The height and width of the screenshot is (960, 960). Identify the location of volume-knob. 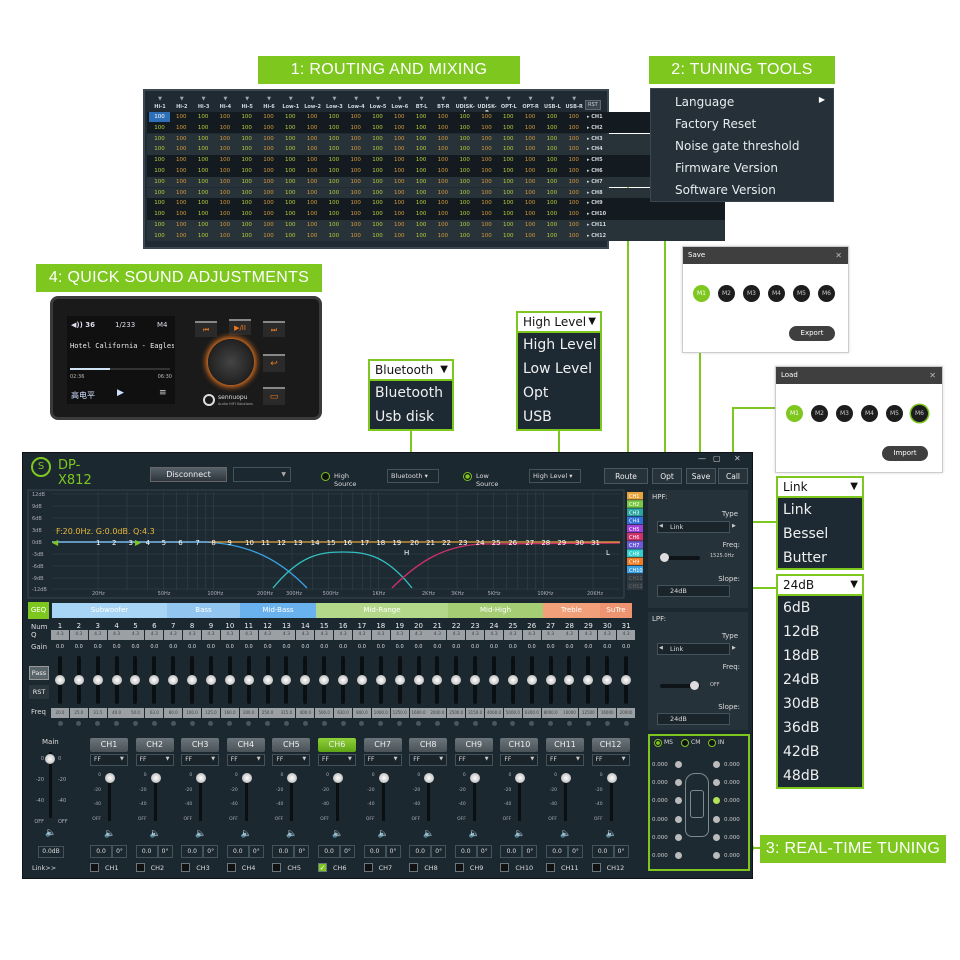
(231, 362).